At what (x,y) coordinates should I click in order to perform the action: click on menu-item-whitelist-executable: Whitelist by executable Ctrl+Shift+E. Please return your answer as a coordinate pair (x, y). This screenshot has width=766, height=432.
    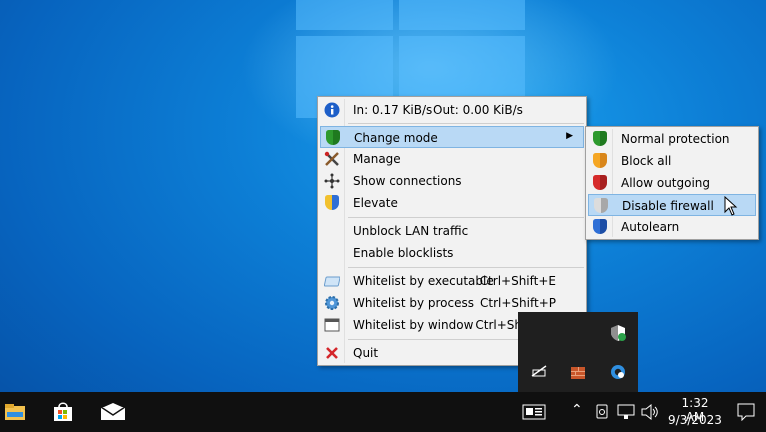
    Looking at the image, I should click on (452, 281).